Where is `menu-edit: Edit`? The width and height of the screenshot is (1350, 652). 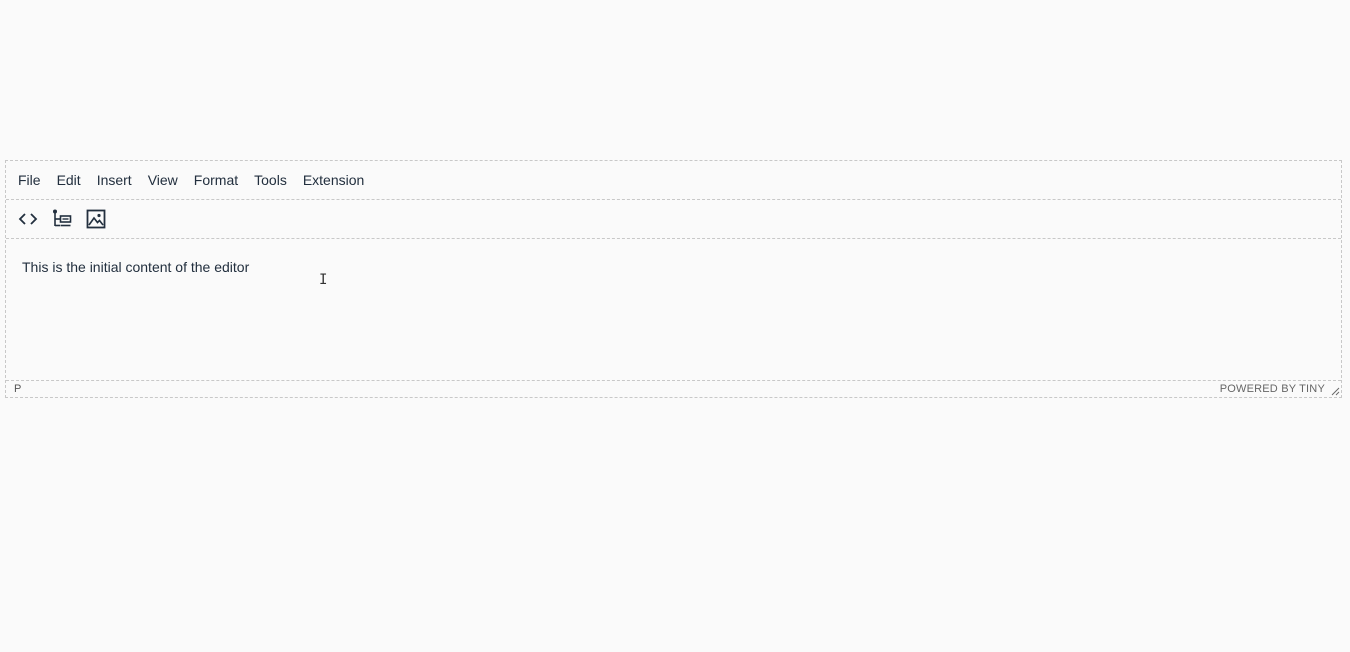 menu-edit: Edit is located at coordinates (69, 180).